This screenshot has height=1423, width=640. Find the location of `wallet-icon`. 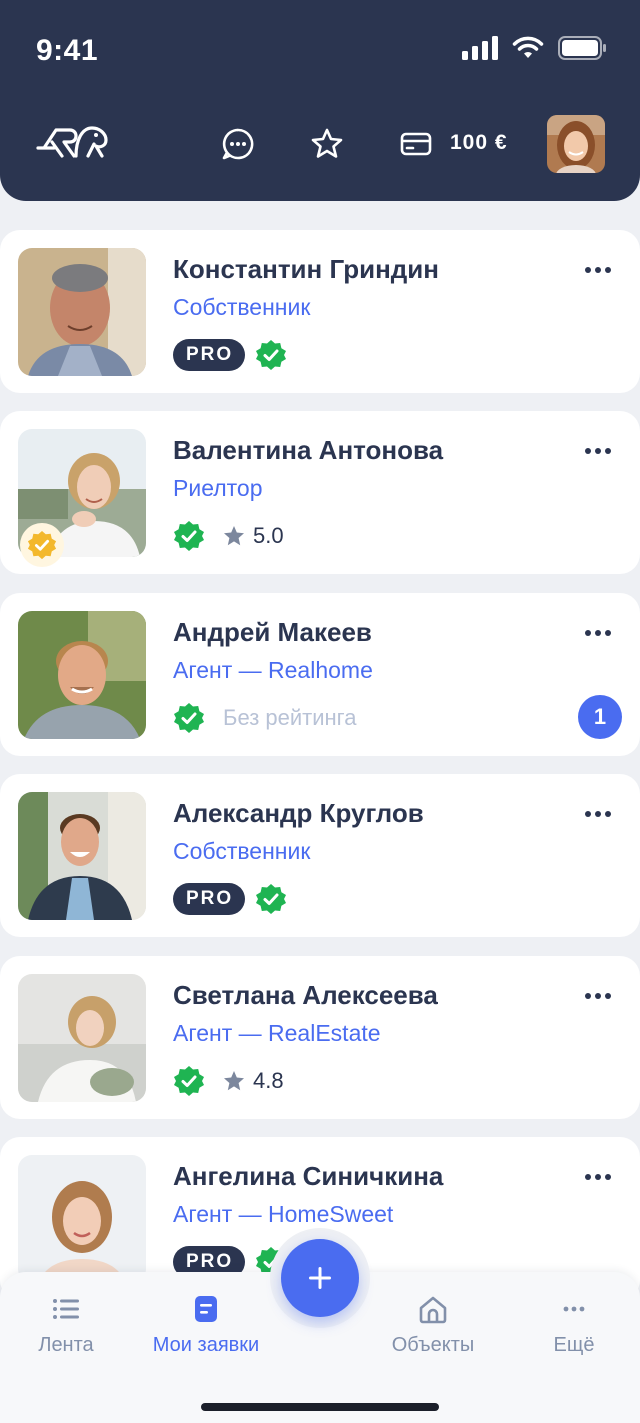

wallet-icon is located at coordinates (416, 144).